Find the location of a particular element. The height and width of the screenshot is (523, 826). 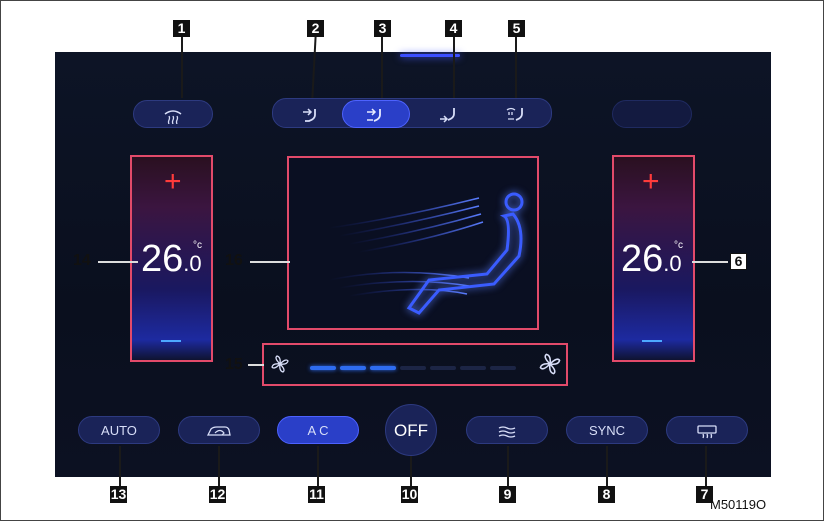

airflow-visual-panel is located at coordinates (413, 243).